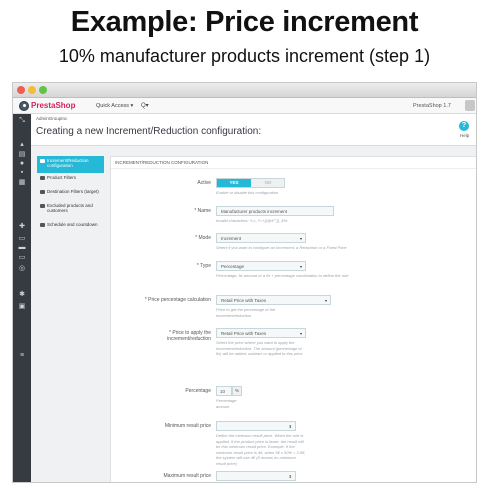 The image size is (489, 489). What do you see at coordinates (244, 22) in the screenshot?
I see `banner-title: Example: Price increment` at bounding box center [244, 22].